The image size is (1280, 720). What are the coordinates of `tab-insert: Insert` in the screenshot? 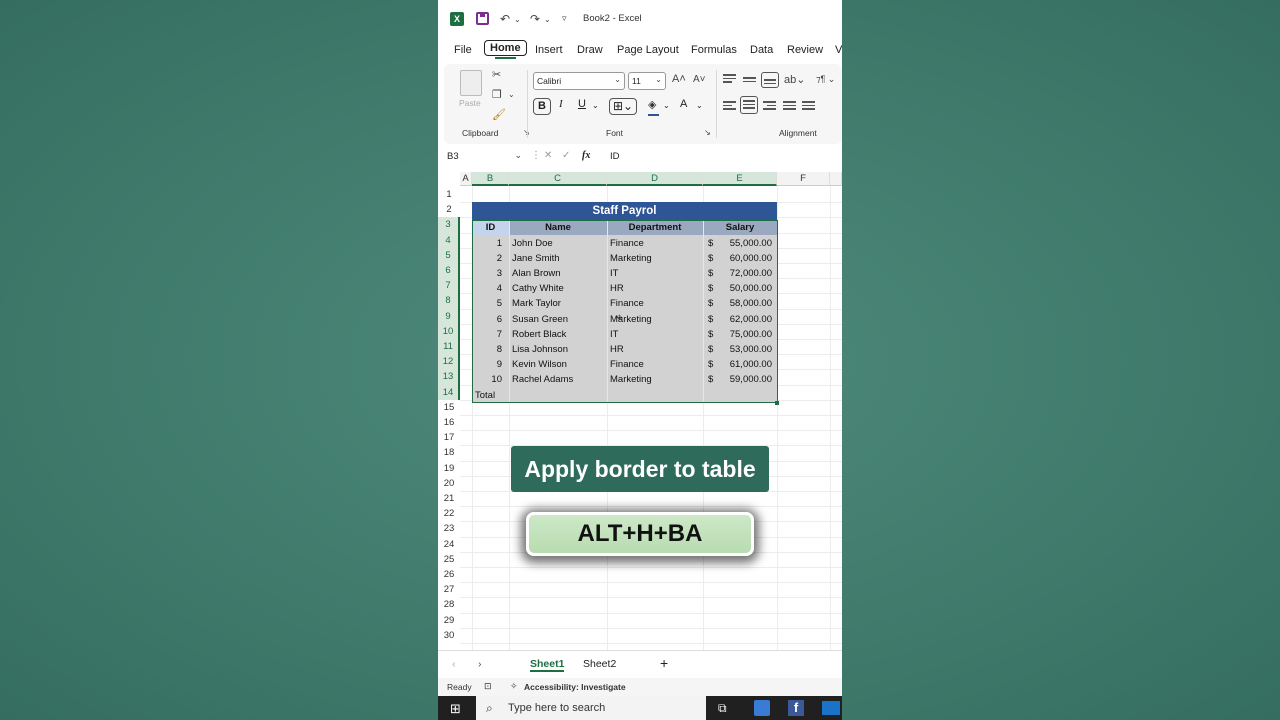 It's located at (549, 50).